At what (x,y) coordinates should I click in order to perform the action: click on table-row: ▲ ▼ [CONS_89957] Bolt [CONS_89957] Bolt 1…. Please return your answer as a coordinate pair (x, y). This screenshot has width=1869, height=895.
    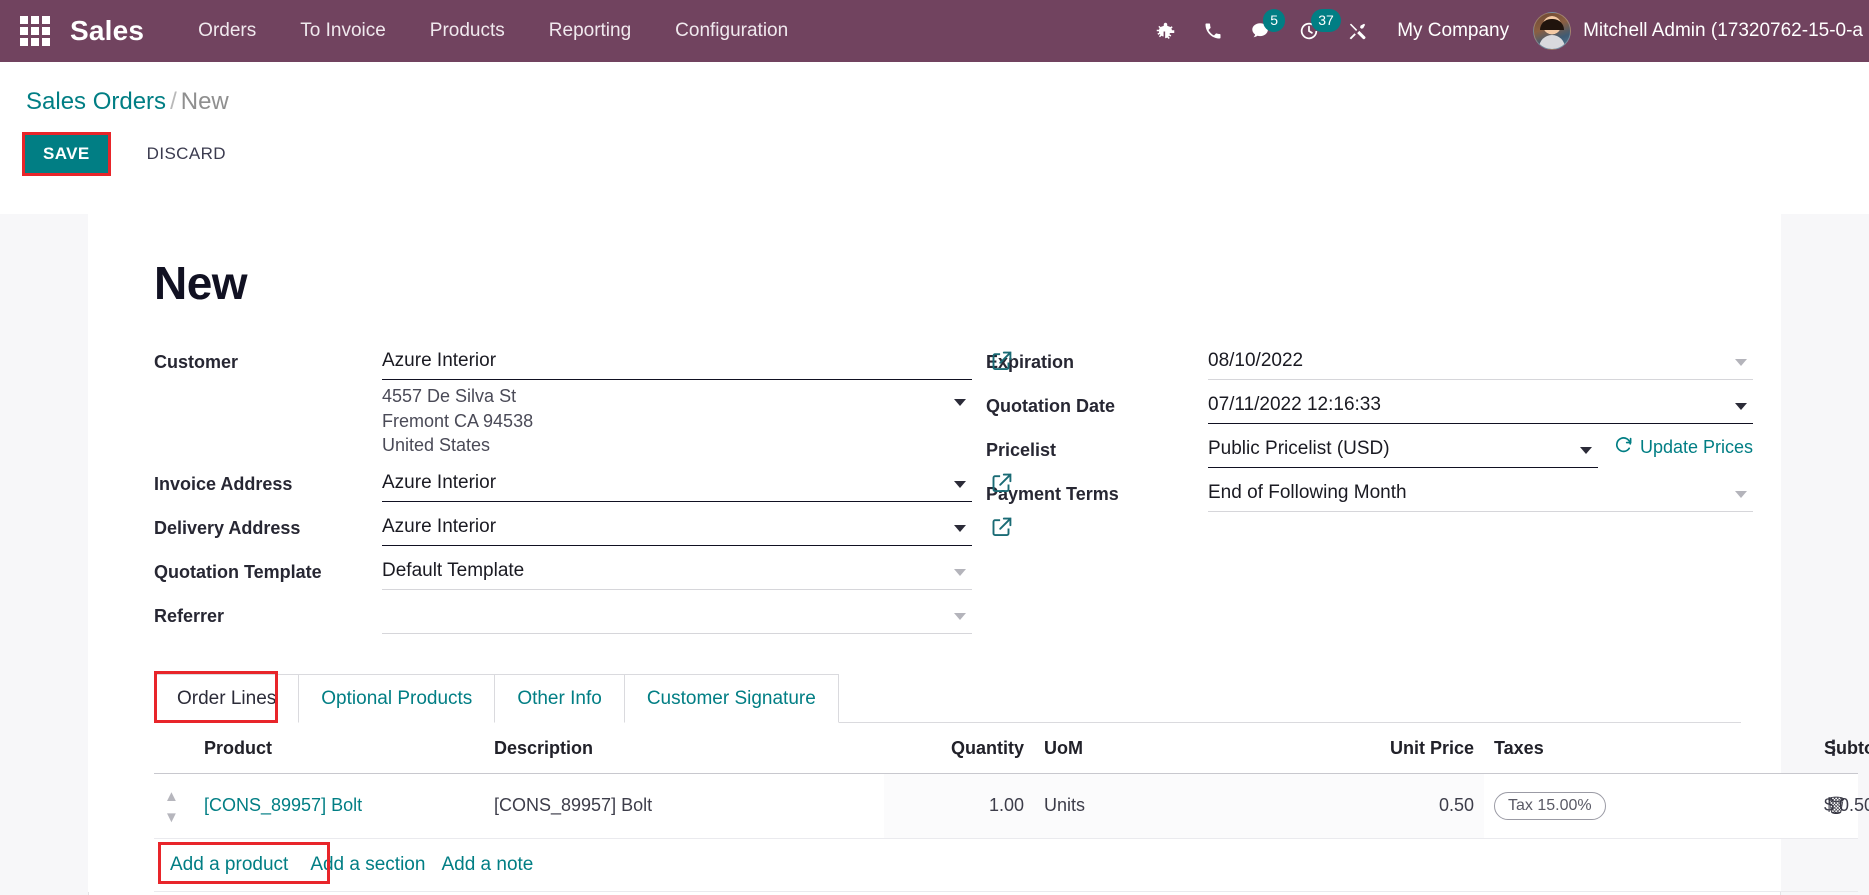
    Looking at the image, I should click on (1011, 806).